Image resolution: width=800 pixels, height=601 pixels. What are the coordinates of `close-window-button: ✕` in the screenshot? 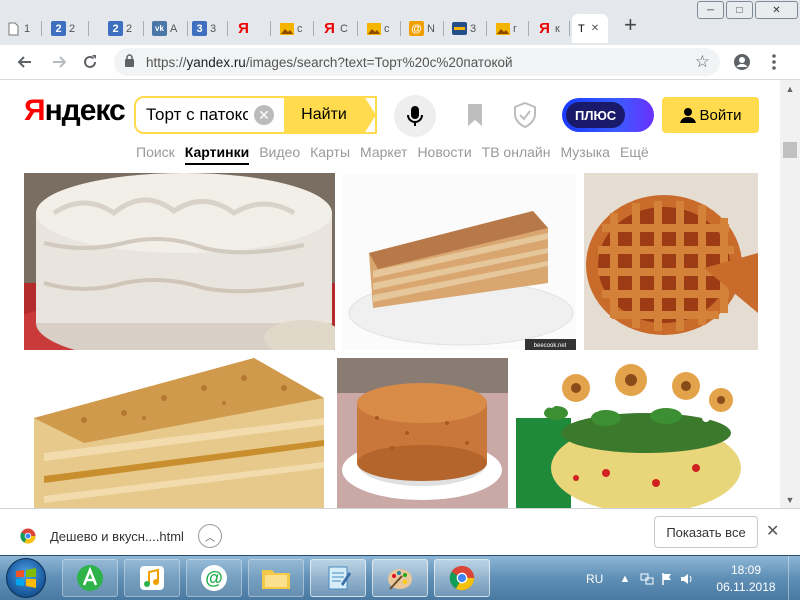 It's located at (776, 10).